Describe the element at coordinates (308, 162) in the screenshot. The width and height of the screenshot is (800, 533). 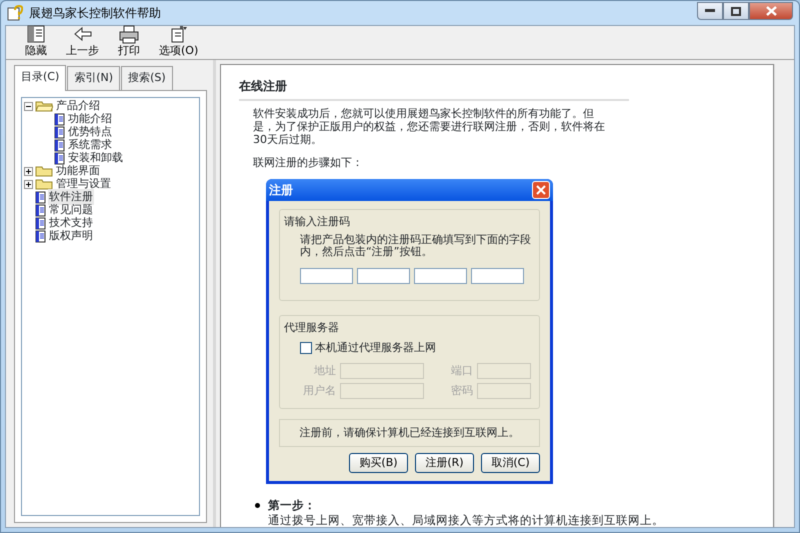
I see `paragraph: 联网注册的步骤如下：` at that location.